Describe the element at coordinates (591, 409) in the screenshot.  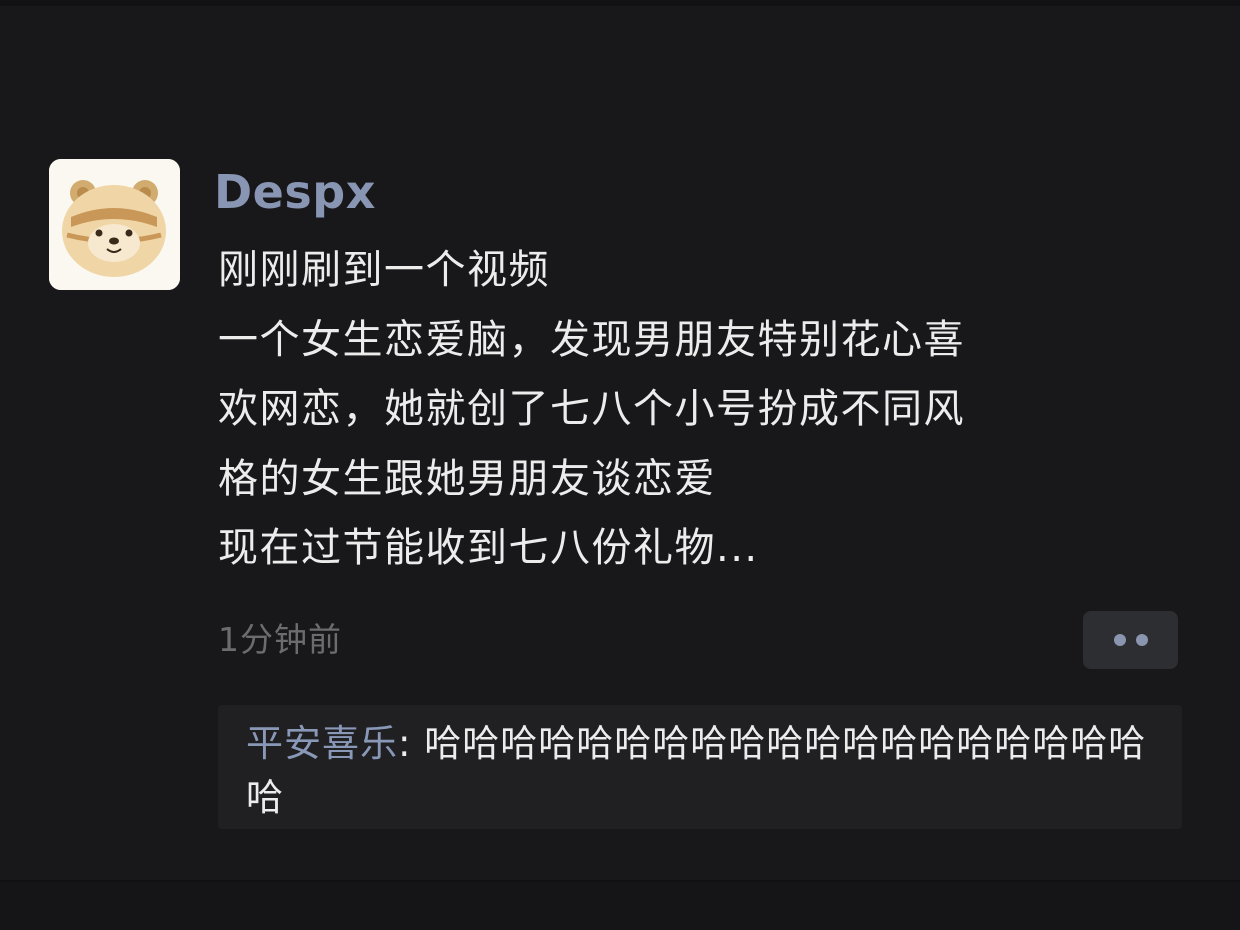
I see `post-line: 欢网恋，她就创了七八个小号扮成不同风` at that location.